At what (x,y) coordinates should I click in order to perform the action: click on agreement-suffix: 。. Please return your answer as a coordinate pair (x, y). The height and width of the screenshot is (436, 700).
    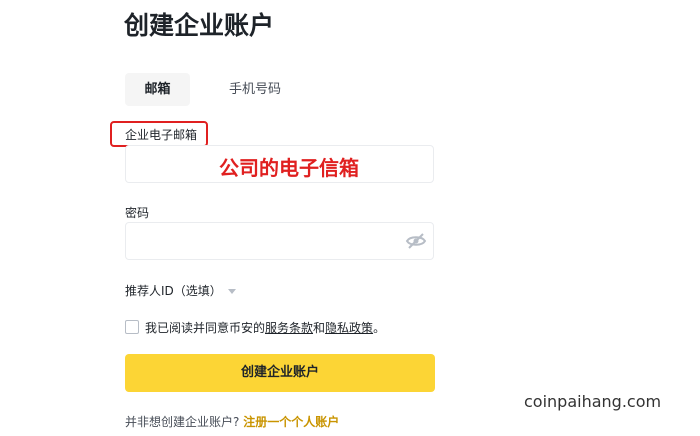
    Looking at the image, I should click on (379, 328).